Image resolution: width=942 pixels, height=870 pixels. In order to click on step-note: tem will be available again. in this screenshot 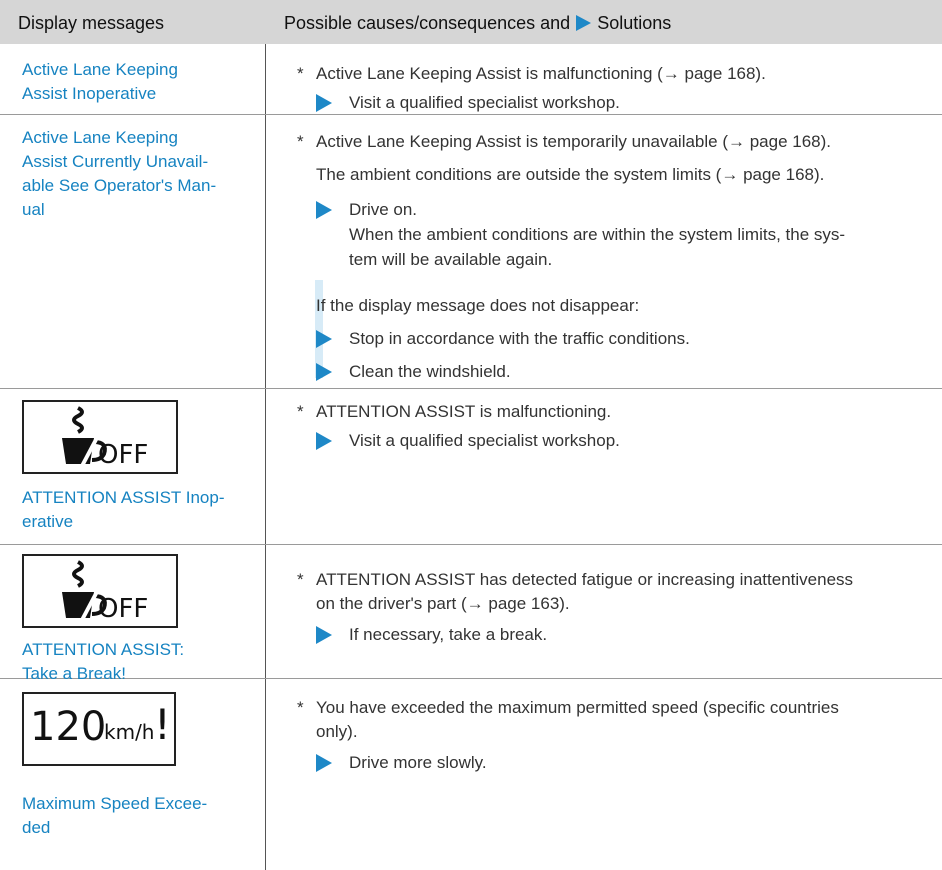, I will do `click(451, 259)`.